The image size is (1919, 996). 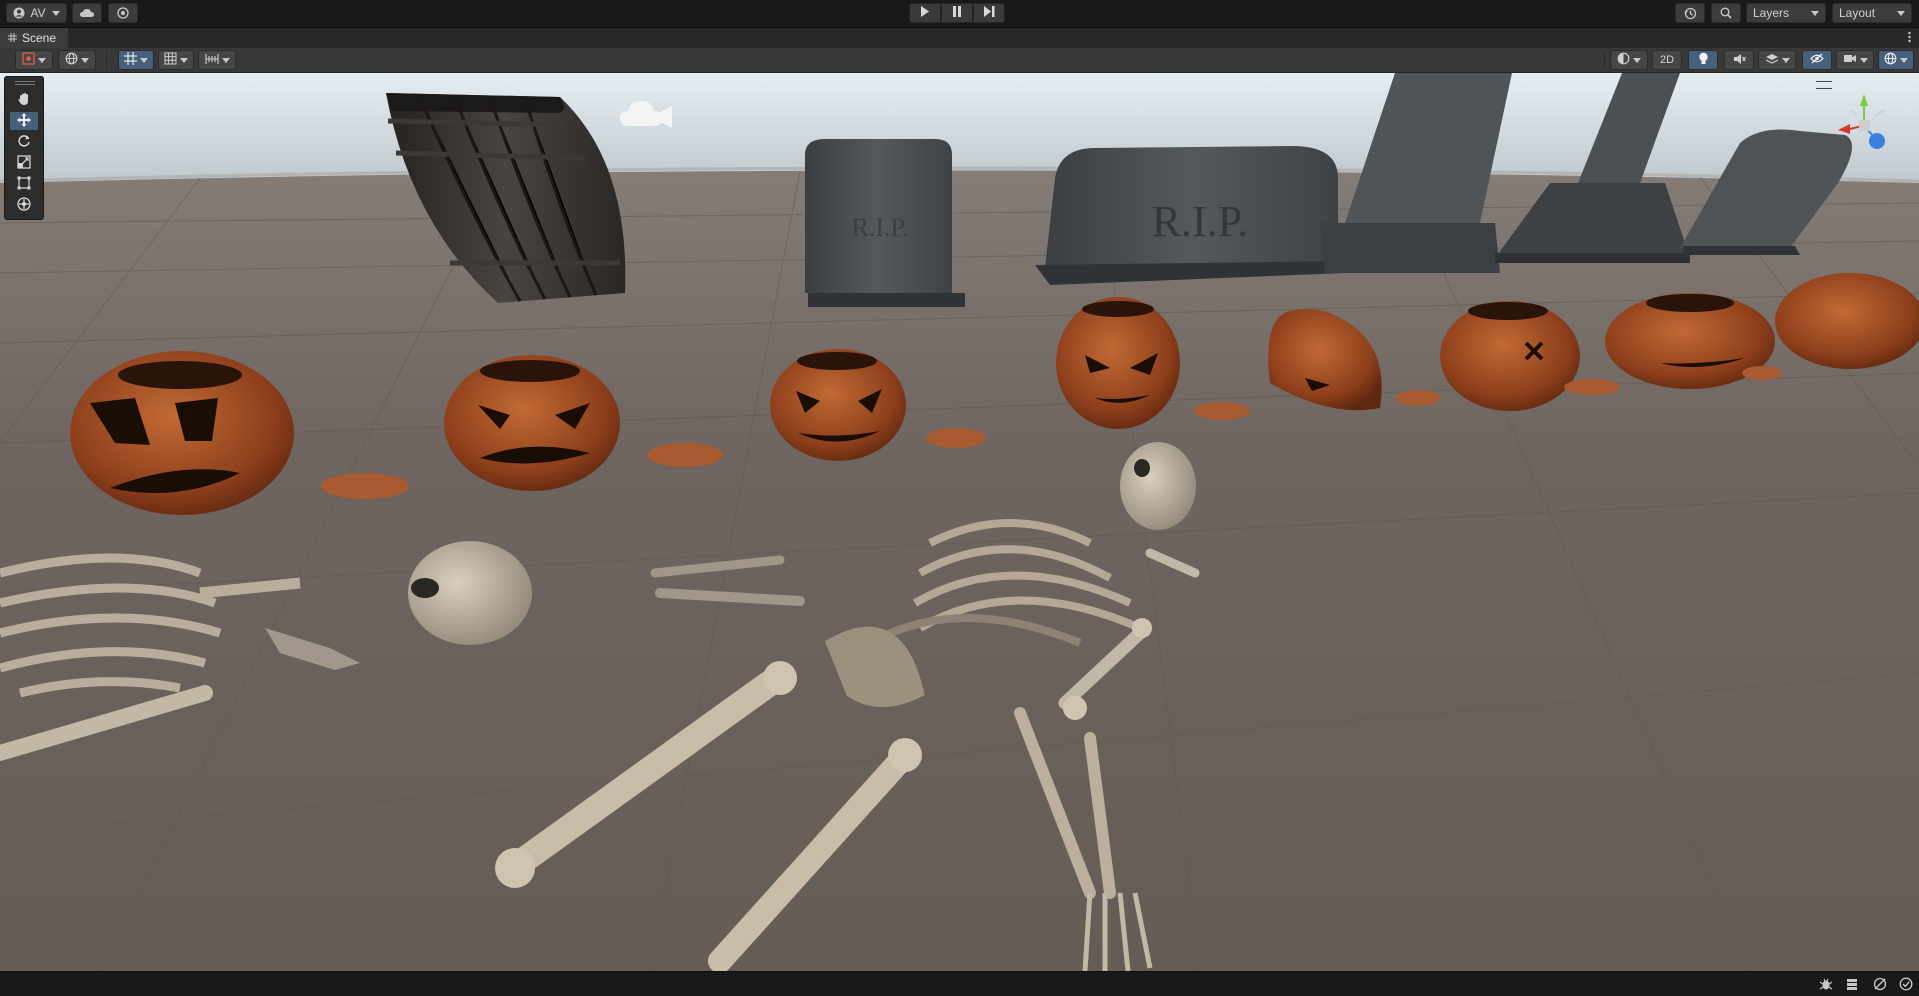 I want to click on layers-dropdown: Layers, so click(x=1786, y=13).